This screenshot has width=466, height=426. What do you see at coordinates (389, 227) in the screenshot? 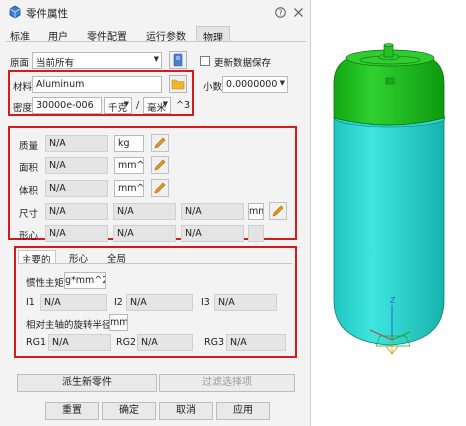
I see `tank-body` at bounding box center [389, 227].